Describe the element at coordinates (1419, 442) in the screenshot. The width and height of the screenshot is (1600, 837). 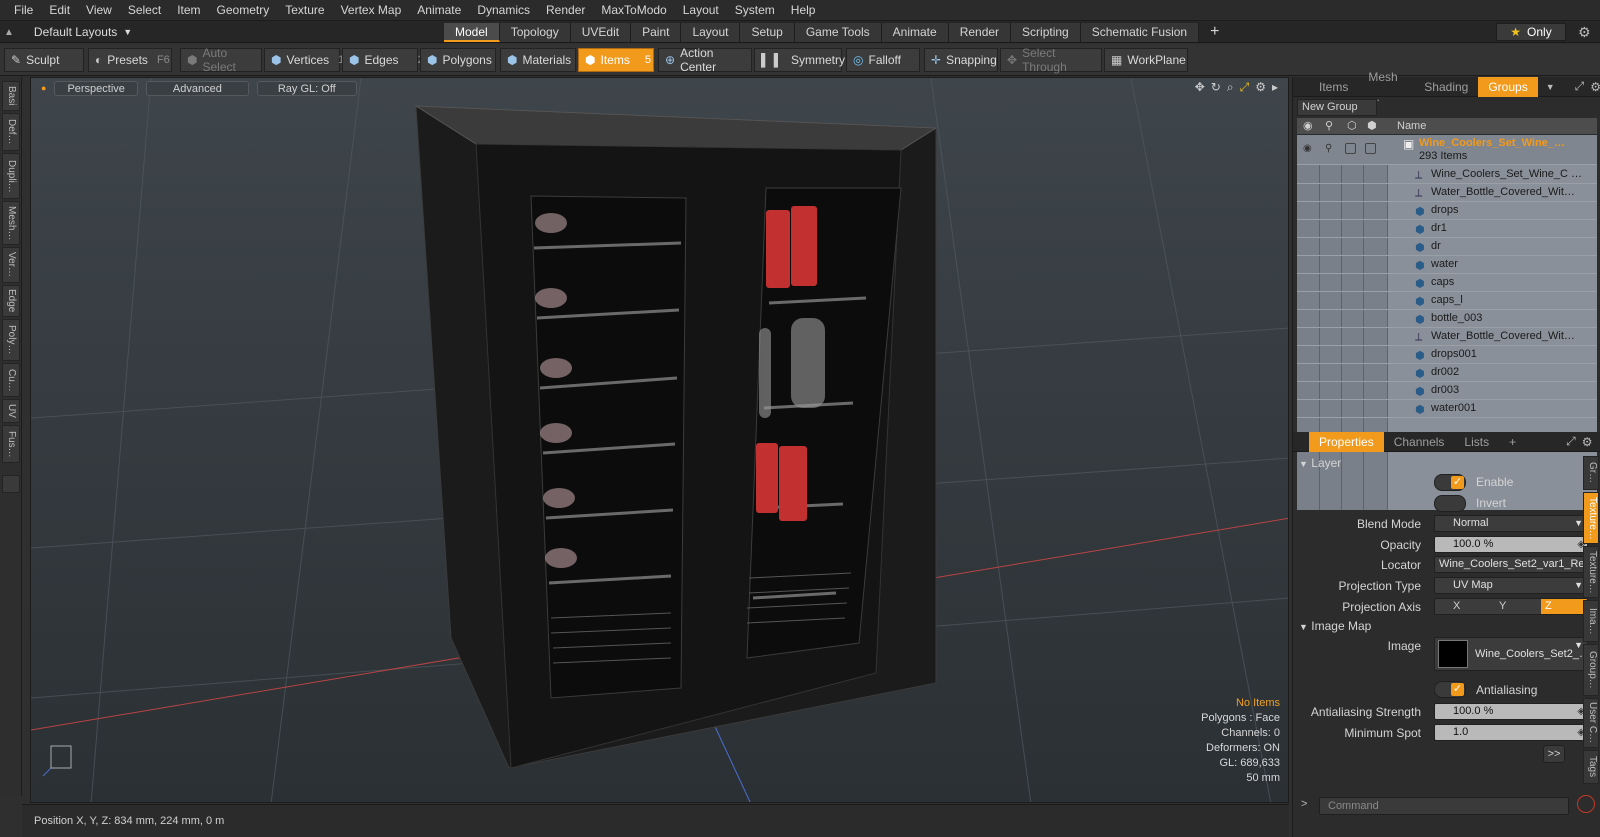
I see `tab-channels: Channels` at that location.